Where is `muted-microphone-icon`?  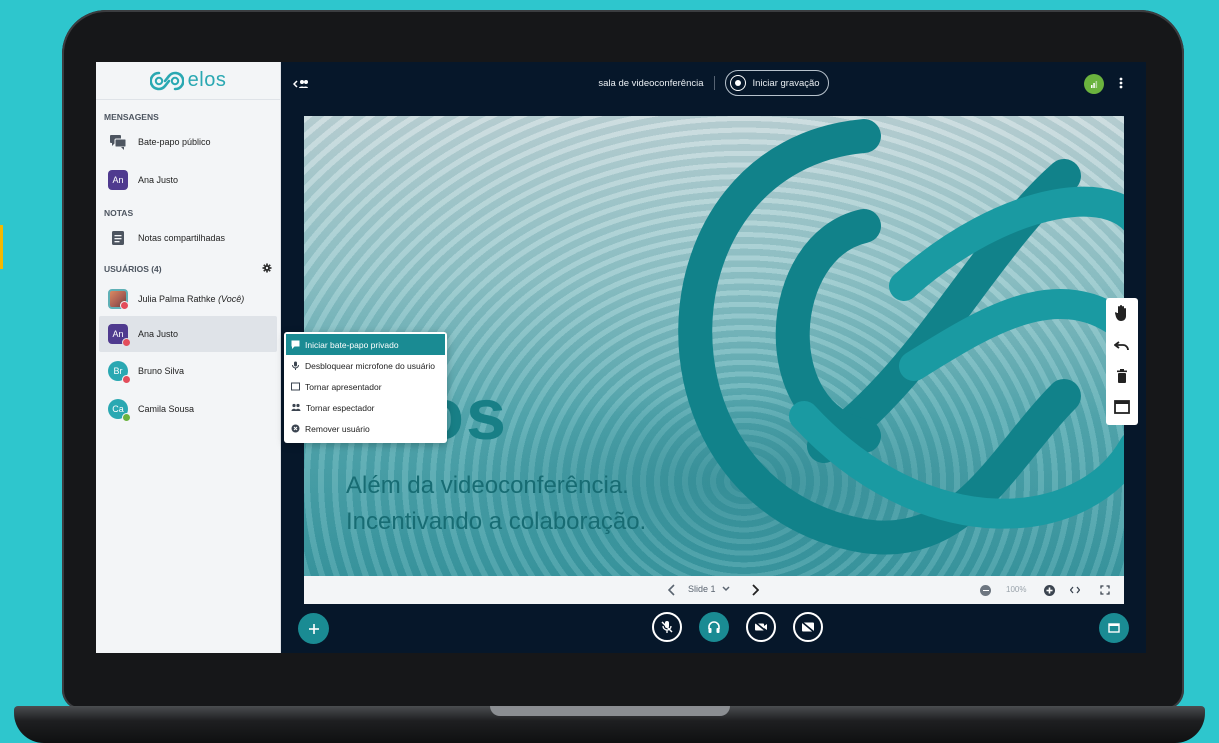
muted-microphone-icon is located at coordinates (667, 627).